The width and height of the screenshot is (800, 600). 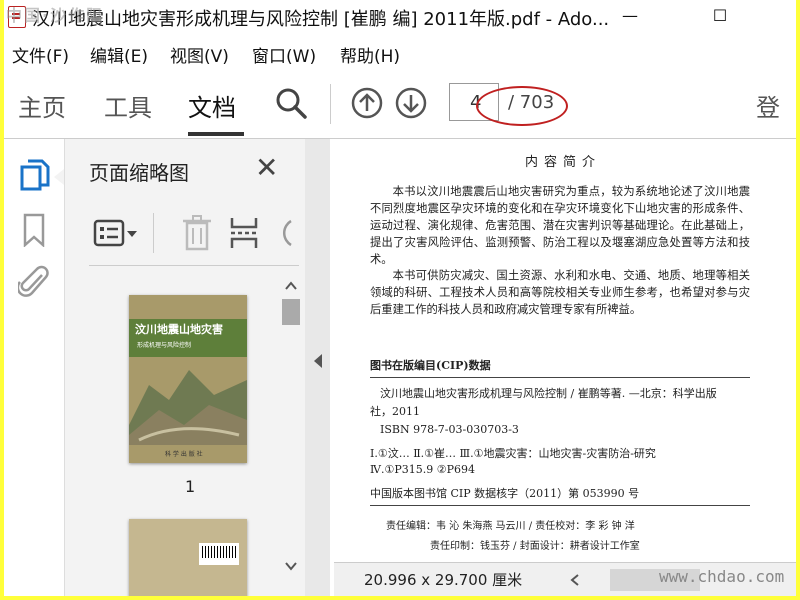 I want to click on cip-line-1: 汶川地震山地灾害形成机理与风险控制 / 崔鹏等著. —北京：科学出版, so click(x=548, y=393).